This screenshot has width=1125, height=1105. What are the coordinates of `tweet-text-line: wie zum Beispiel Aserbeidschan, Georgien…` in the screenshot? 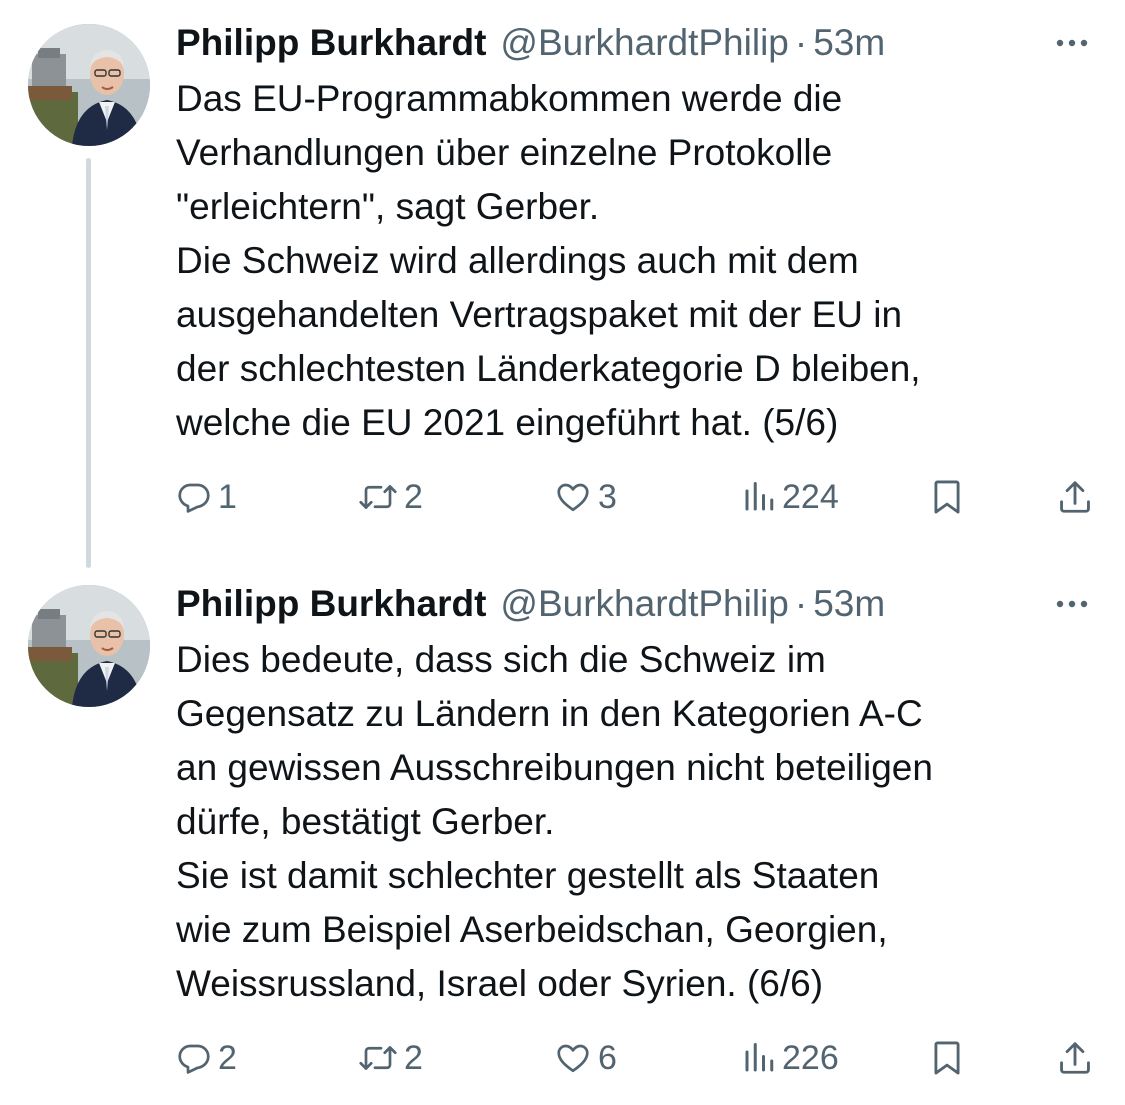 It's located at (532, 929).